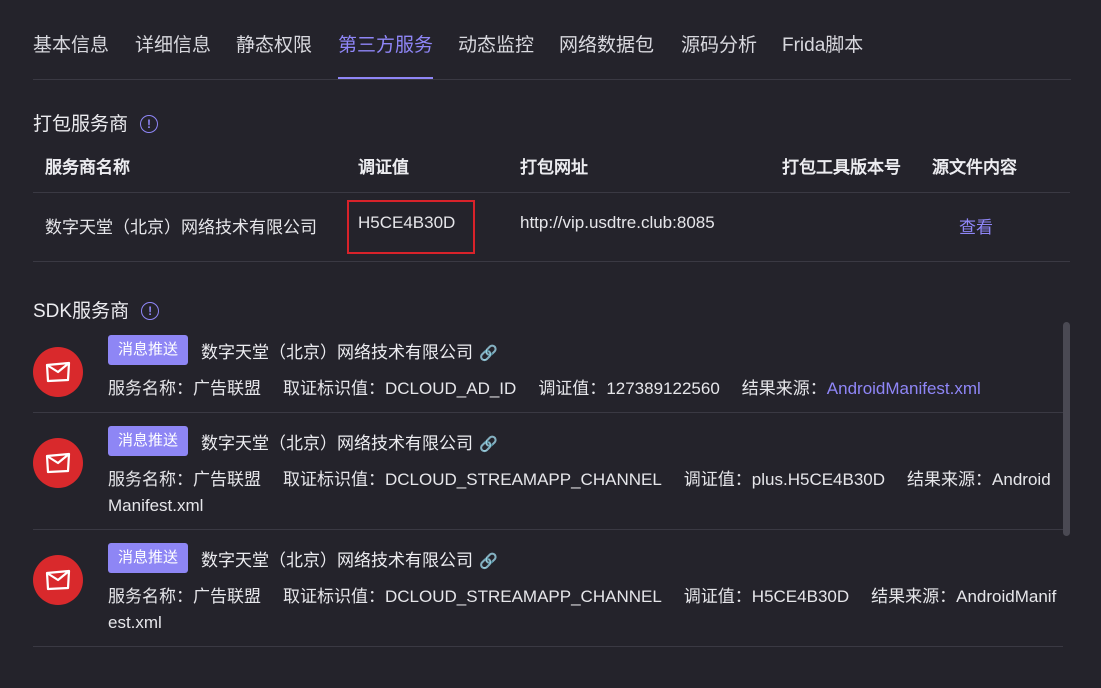 This screenshot has width=1101, height=688. Describe the element at coordinates (841, 167) in the screenshot. I see `col-tool-version: 打包工具版本号` at that location.